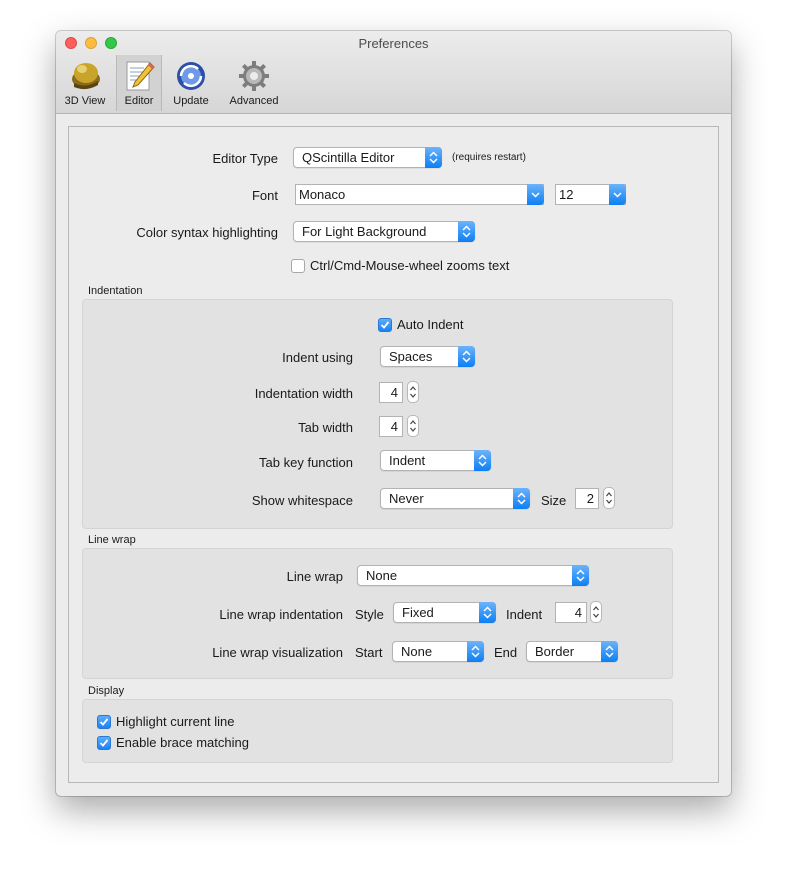  What do you see at coordinates (322, 194) in the screenshot?
I see `font-value: Monaco` at bounding box center [322, 194].